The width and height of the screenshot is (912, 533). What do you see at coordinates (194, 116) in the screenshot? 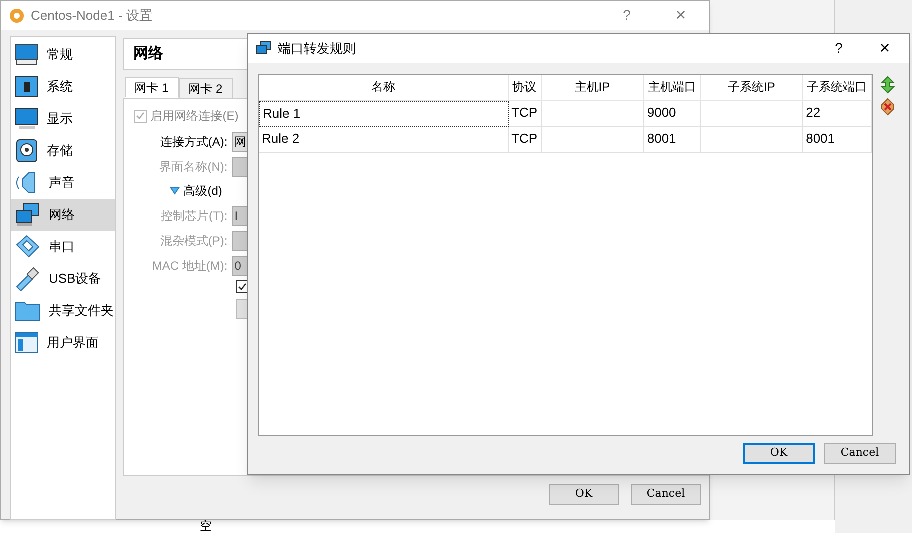
I see `checkbox-label: 启用网络连接(E)` at bounding box center [194, 116].